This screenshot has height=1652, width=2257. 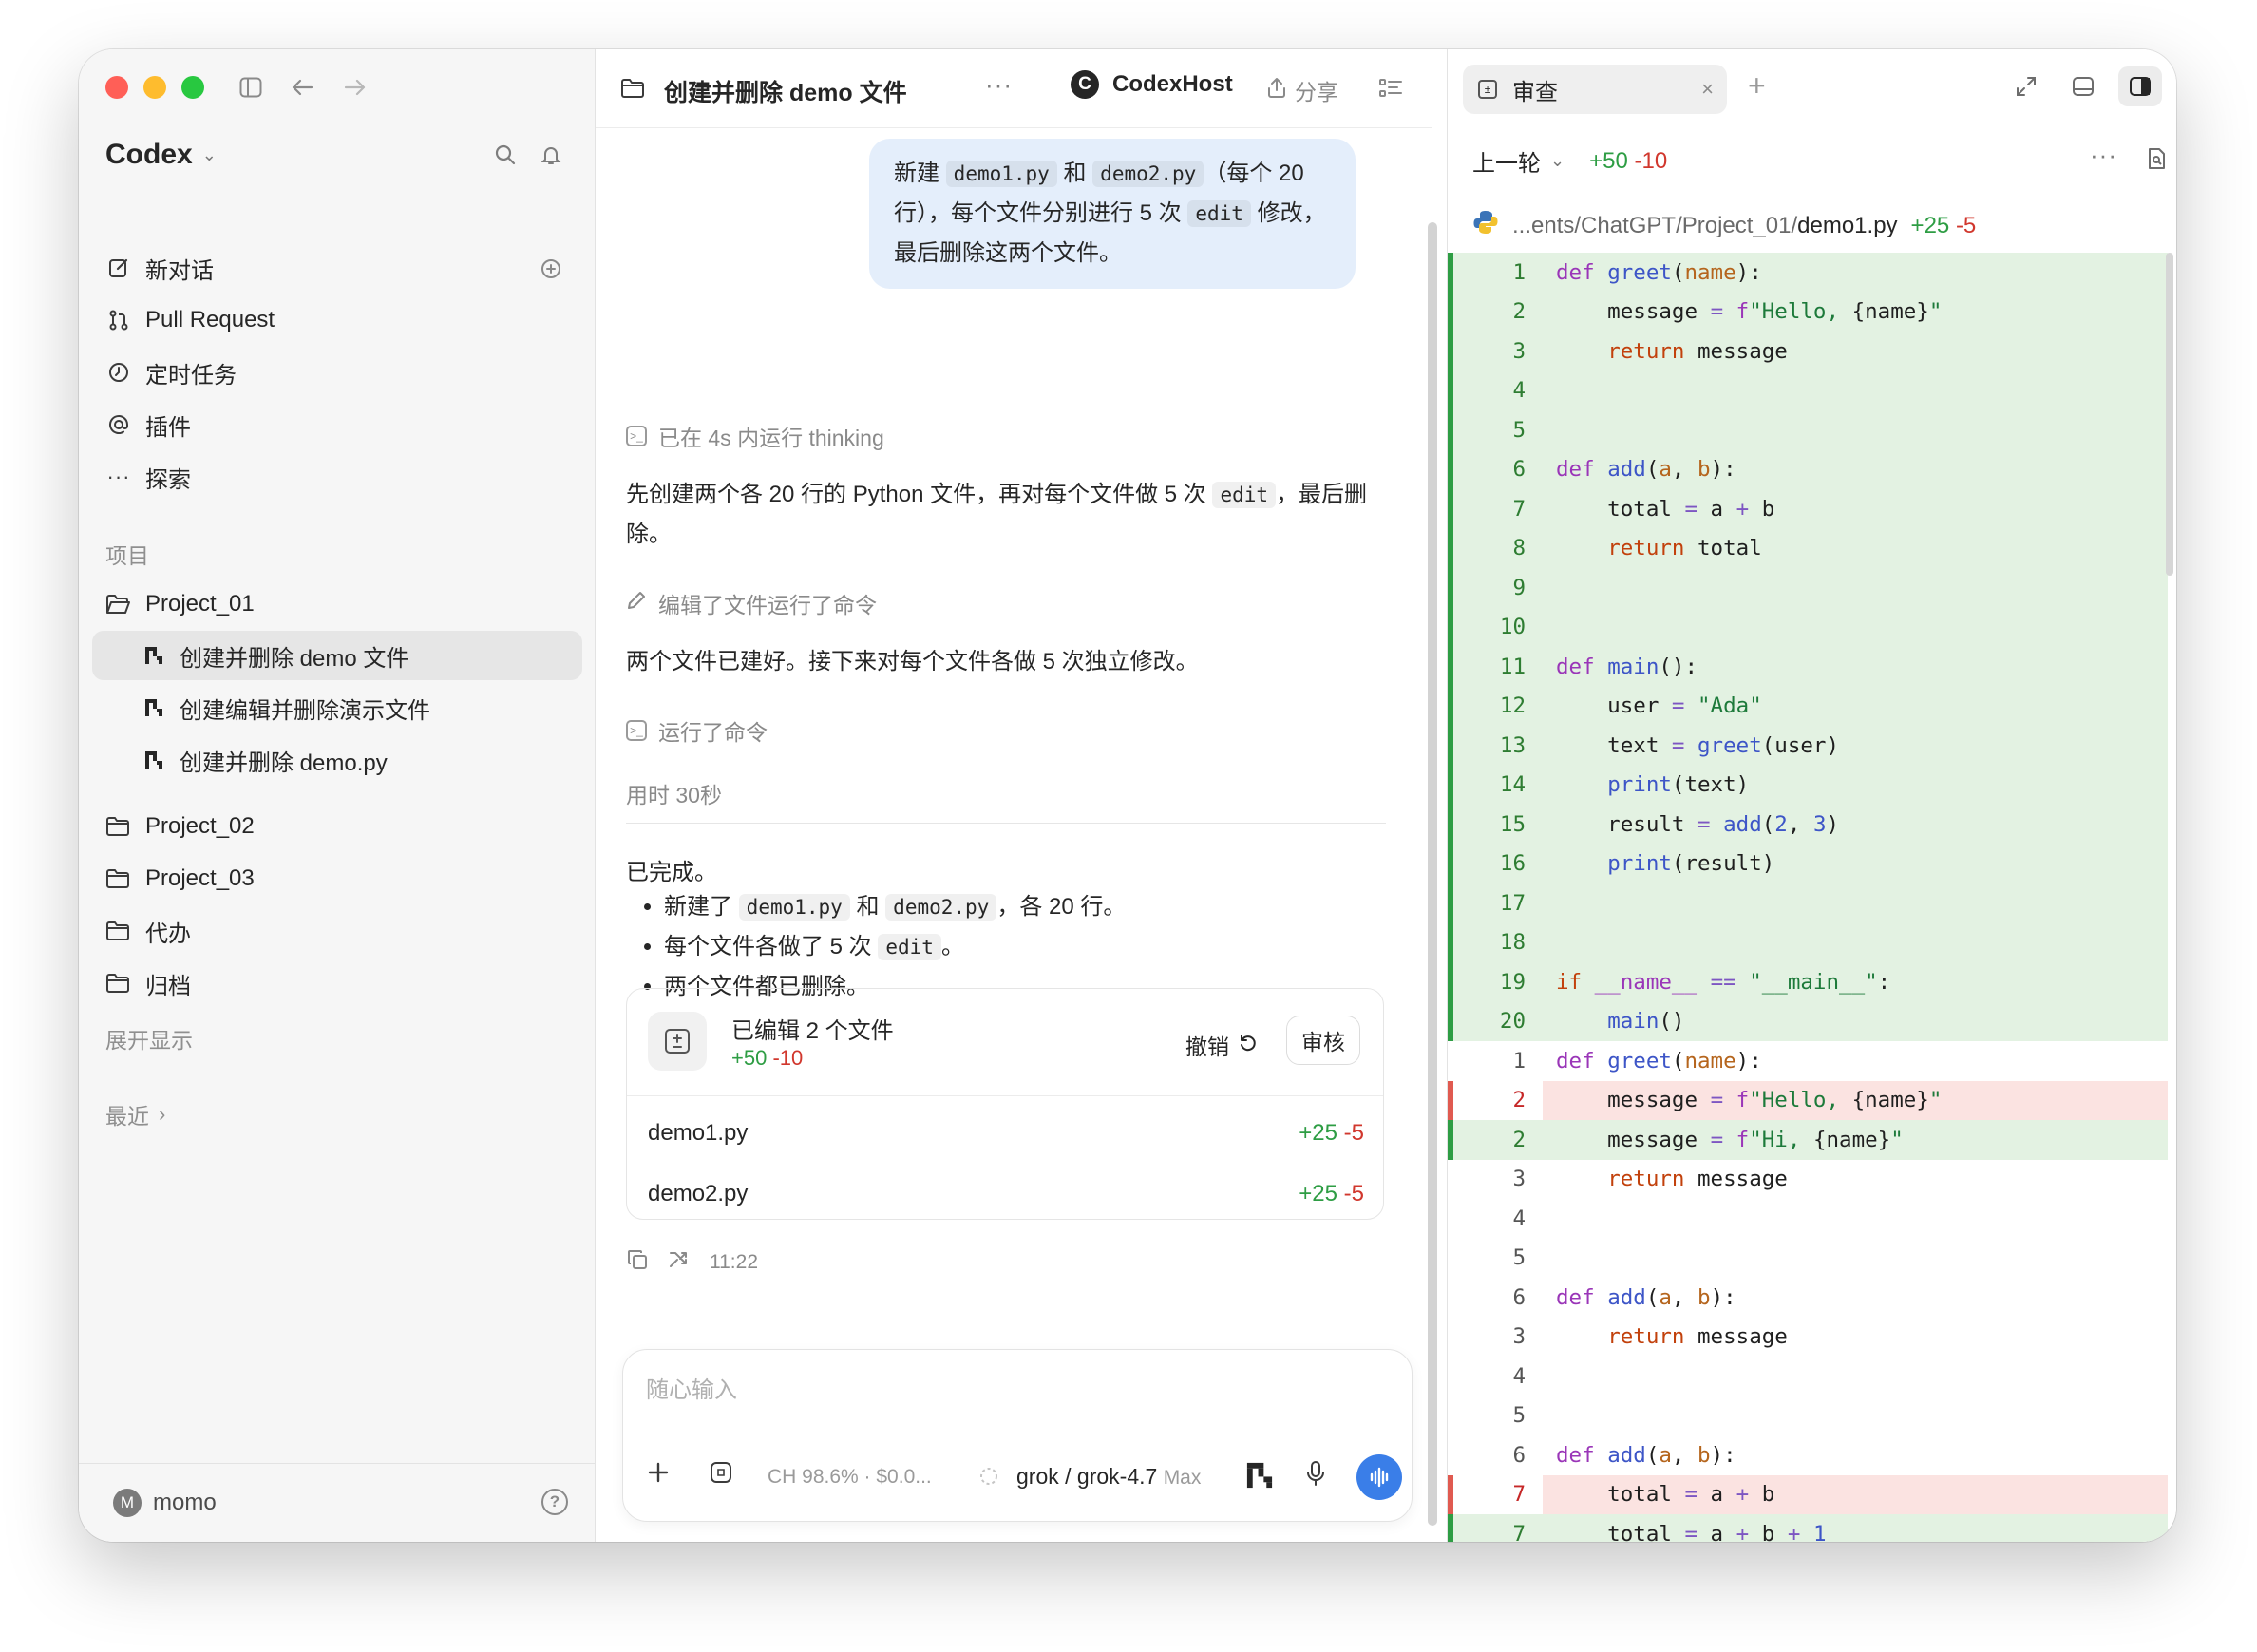 What do you see at coordinates (337, 760) in the screenshot?
I see `thread-item: 创建并删除 demo.py` at bounding box center [337, 760].